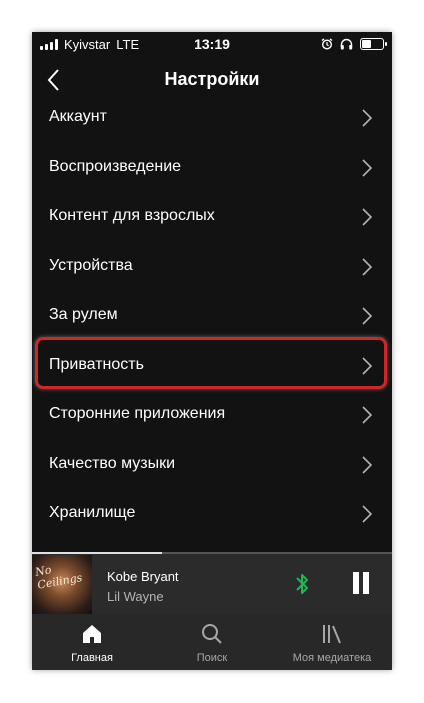  What do you see at coordinates (366, 583) in the screenshot?
I see `pause-icon-bar` at bounding box center [366, 583].